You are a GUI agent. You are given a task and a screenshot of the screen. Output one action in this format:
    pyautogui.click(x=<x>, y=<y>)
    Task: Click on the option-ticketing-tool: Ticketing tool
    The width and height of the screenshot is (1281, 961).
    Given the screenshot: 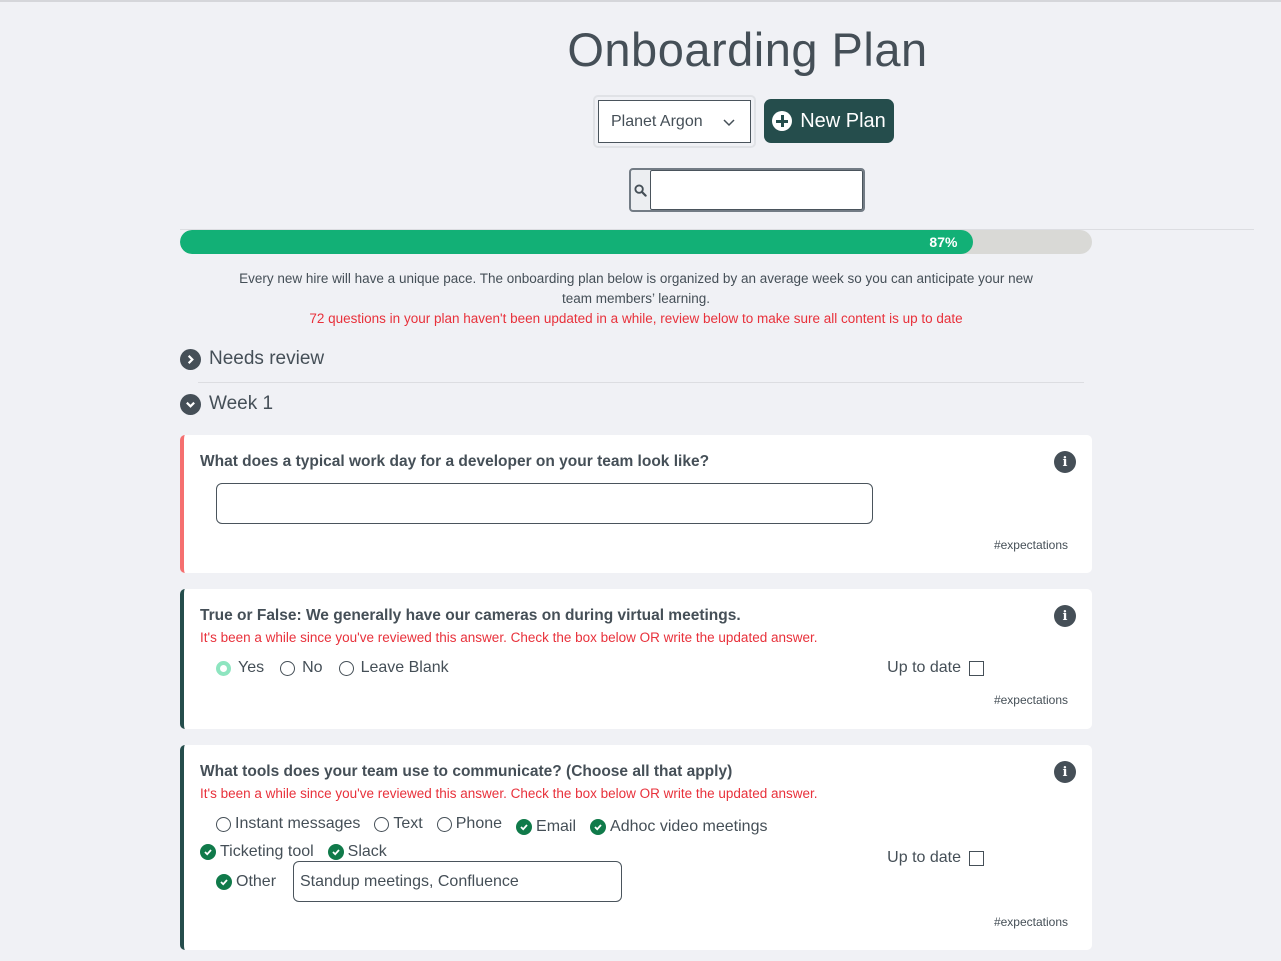 What is the action you would take?
    pyautogui.click(x=257, y=852)
    